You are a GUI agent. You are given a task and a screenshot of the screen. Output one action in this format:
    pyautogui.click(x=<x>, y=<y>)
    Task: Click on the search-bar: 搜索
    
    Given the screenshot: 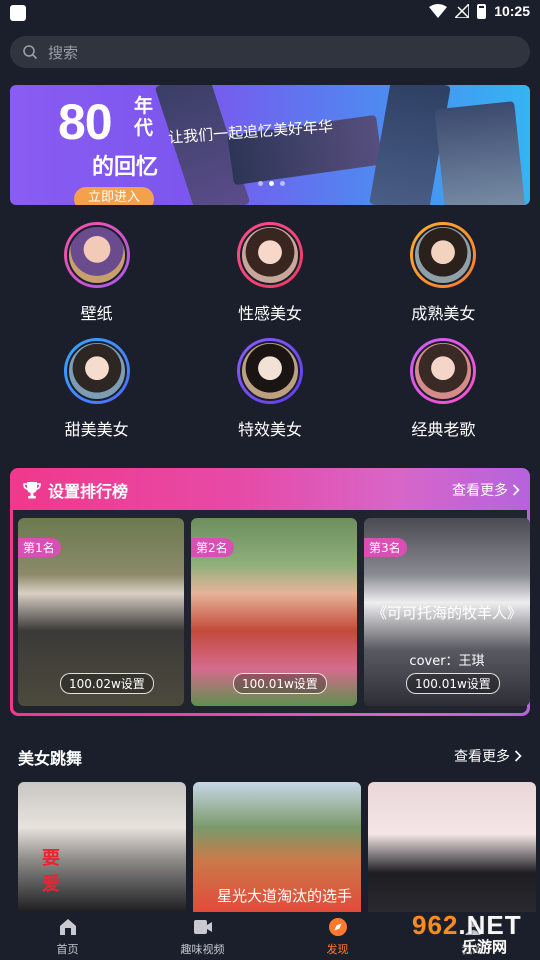 What is the action you would take?
    pyautogui.click(x=270, y=52)
    